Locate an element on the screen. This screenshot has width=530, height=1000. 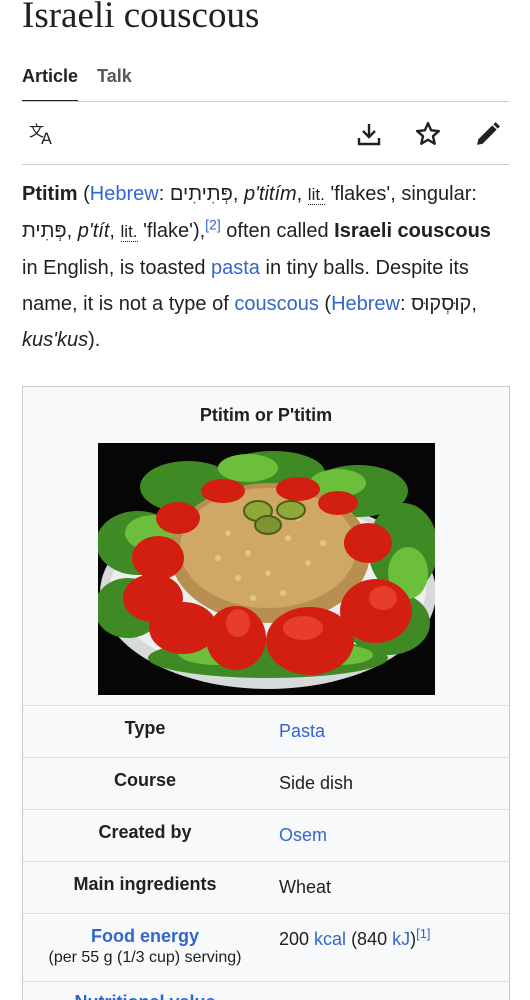
lead-text: often called is located at coordinates (277, 231).